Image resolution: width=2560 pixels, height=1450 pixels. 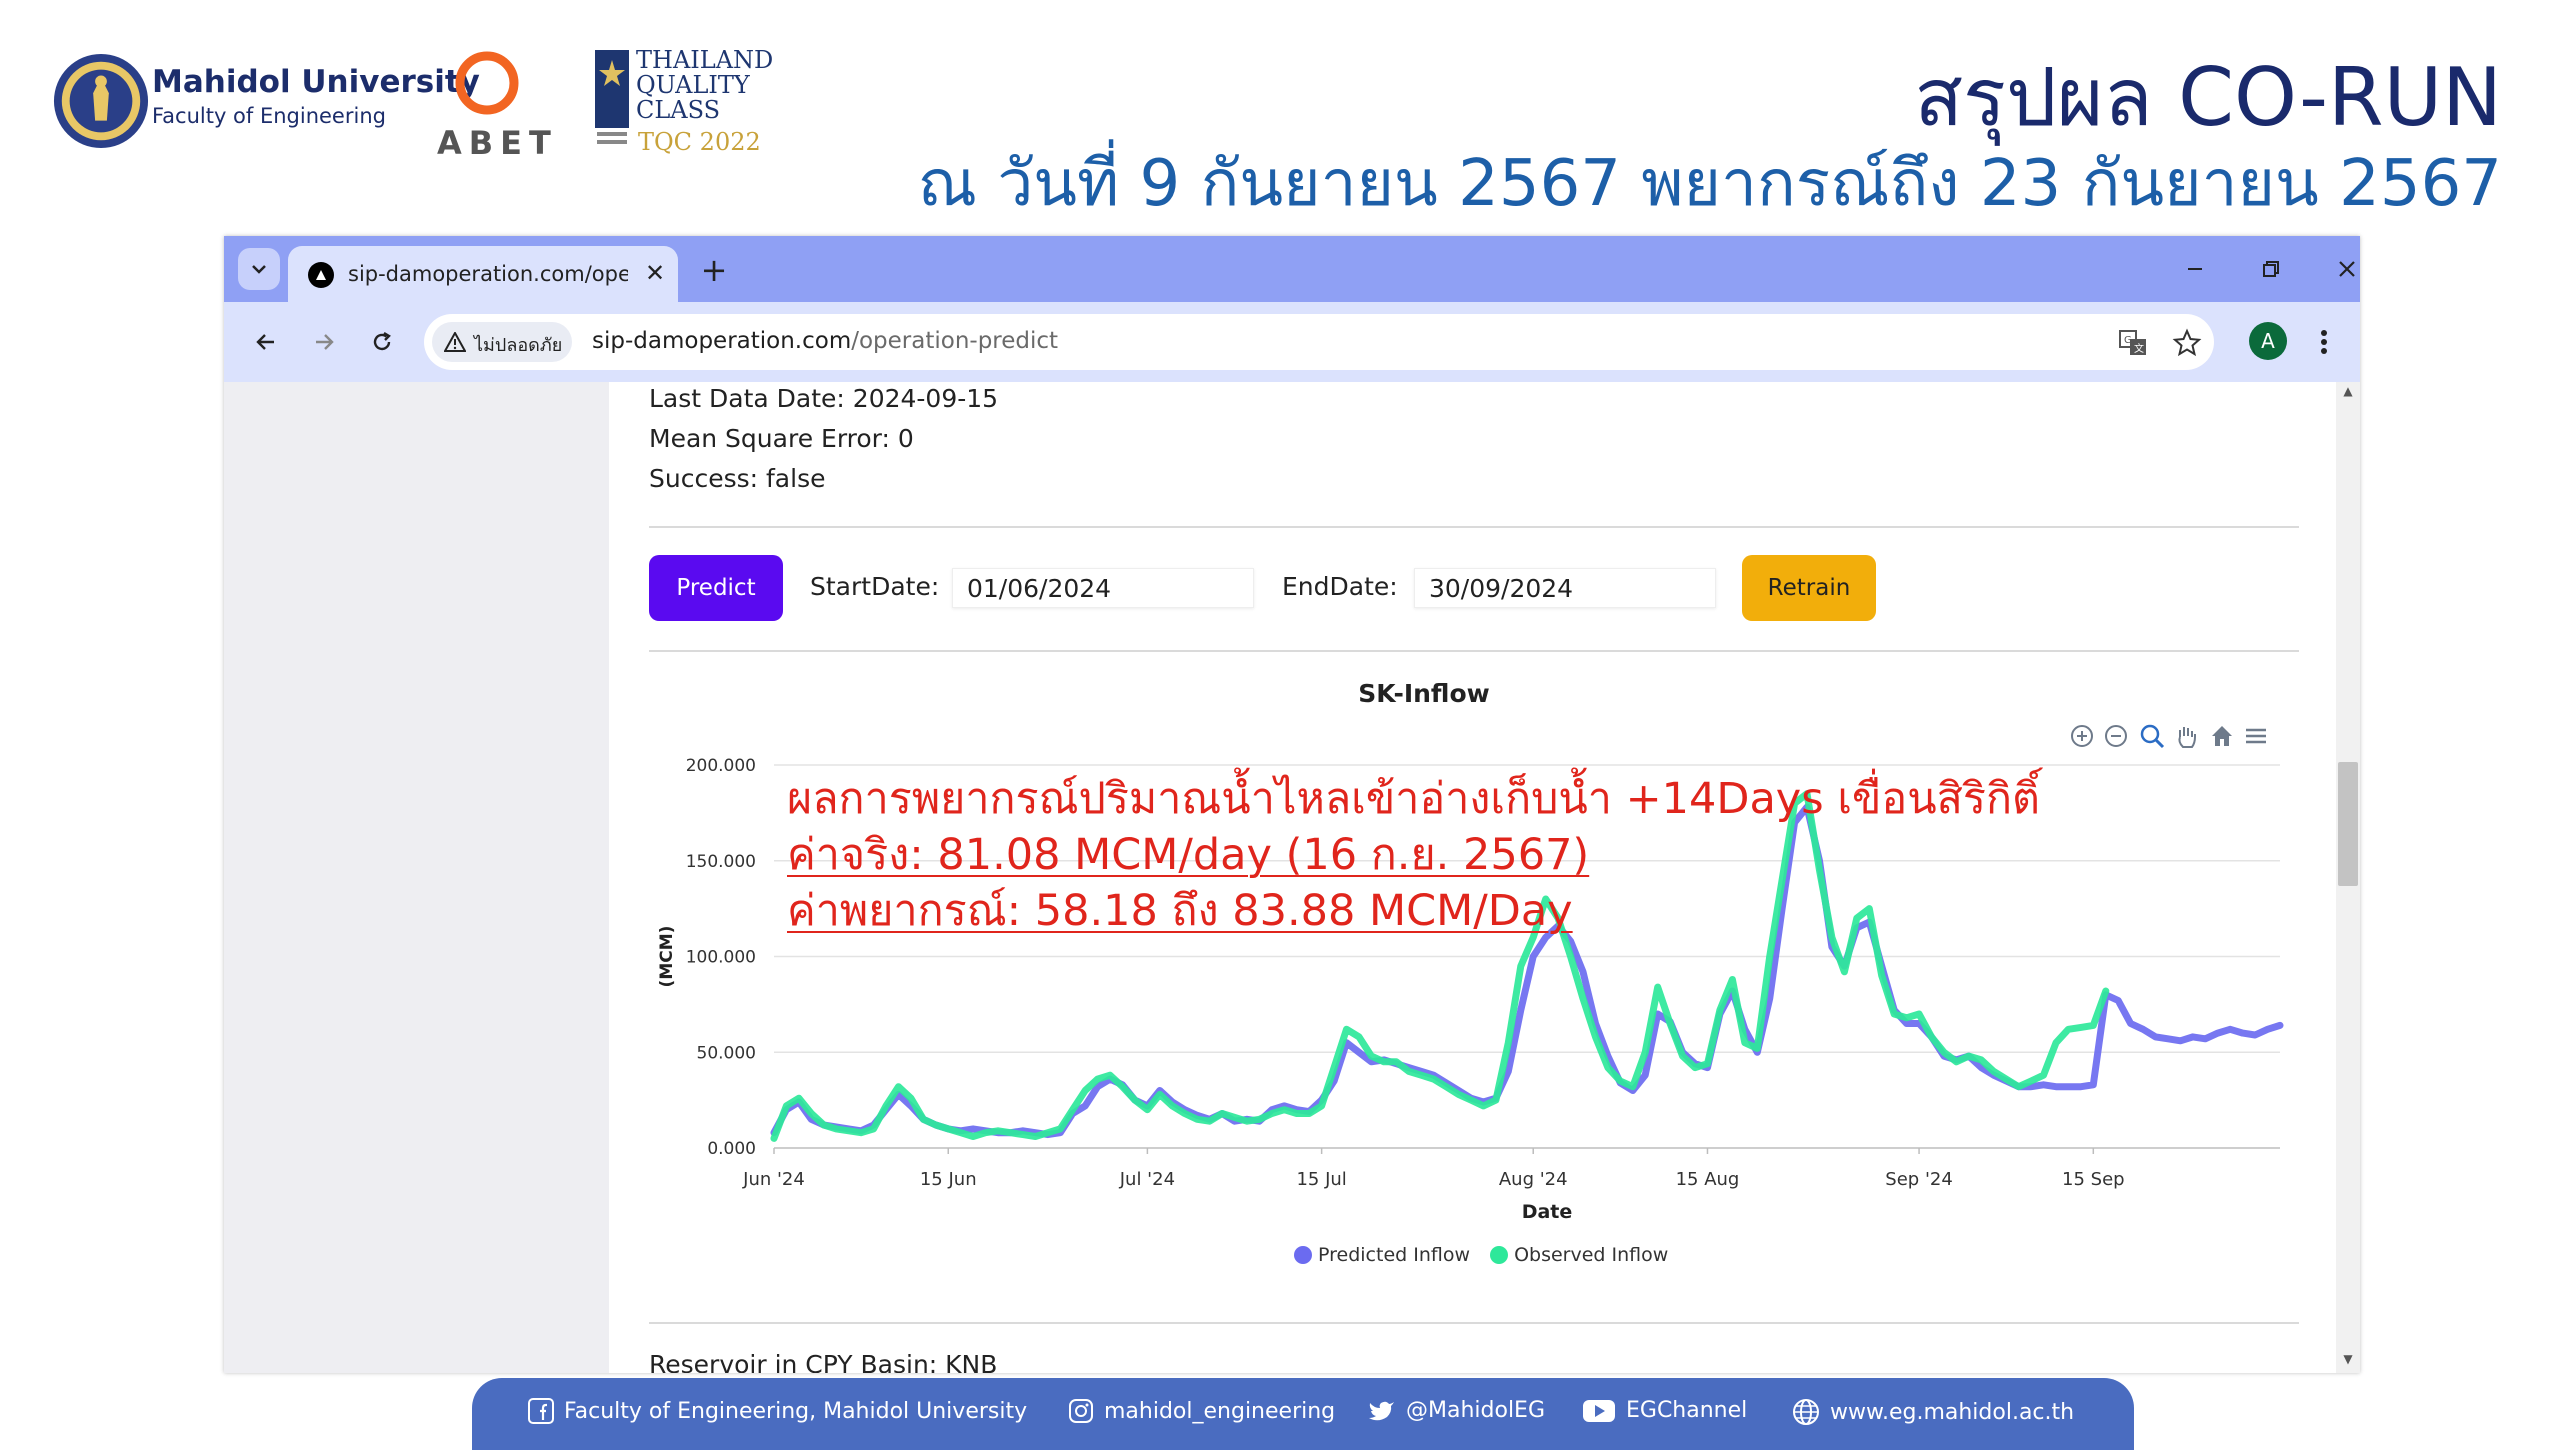 I want to click on site-favicon-icon, so click(x=321, y=275).